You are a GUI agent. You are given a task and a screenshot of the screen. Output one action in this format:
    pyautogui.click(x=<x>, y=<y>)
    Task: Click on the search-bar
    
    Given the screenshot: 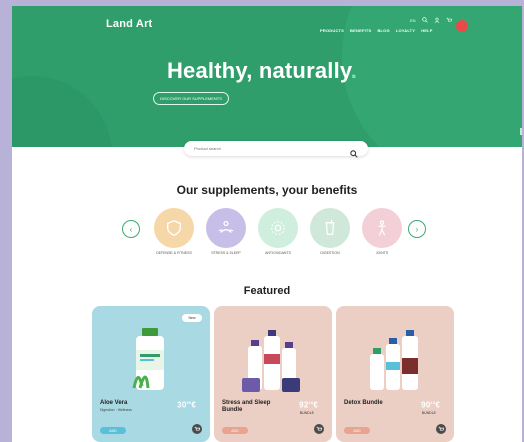 What is the action you would take?
    pyautogui.click(x=276, y=149)
    